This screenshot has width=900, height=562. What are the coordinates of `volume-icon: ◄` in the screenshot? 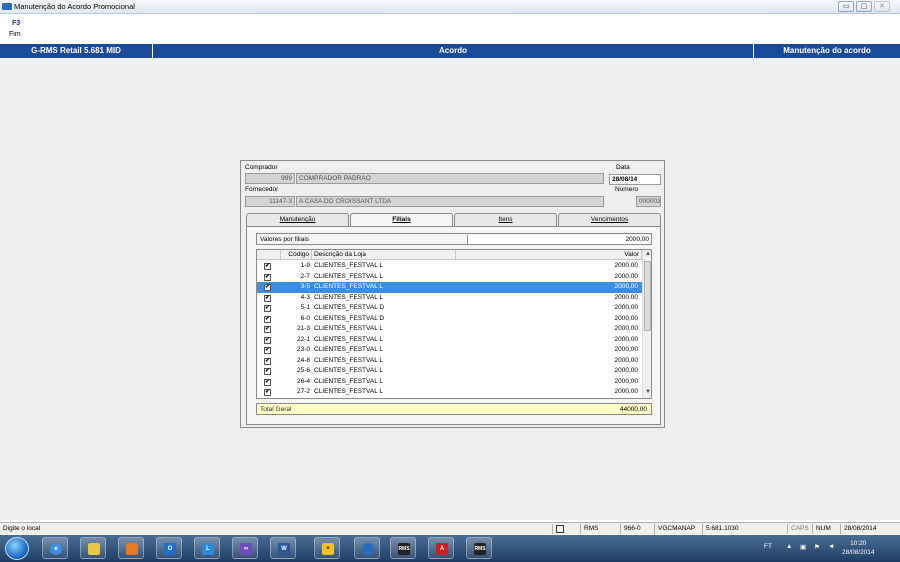 It's located at (831, 546).